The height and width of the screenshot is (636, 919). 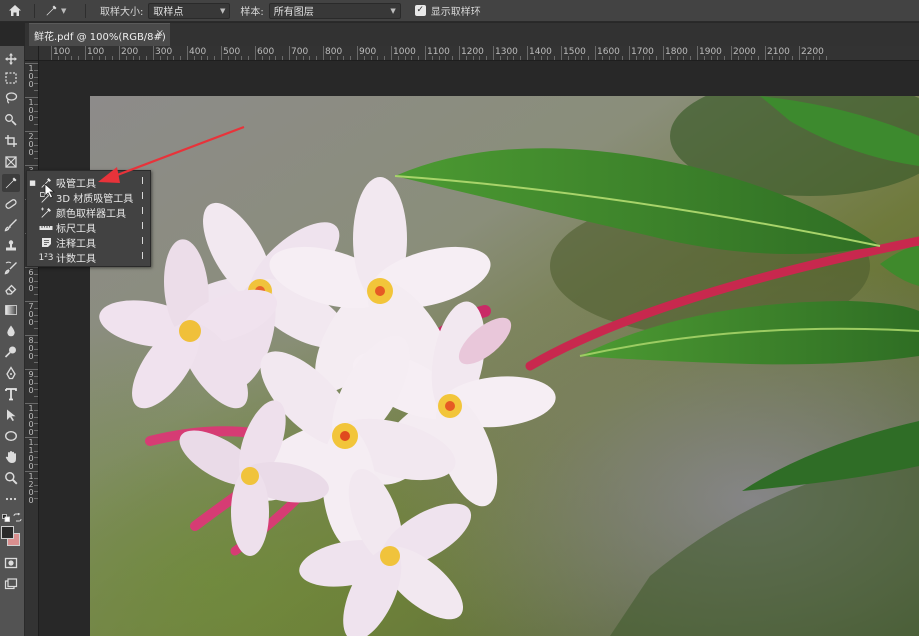 I want to click on options-bar: ▼ 取样大小: 取样点 ▼ 样本: 所有图层 ▼ ✓ 显示取样环, so click(x=459, y=11).